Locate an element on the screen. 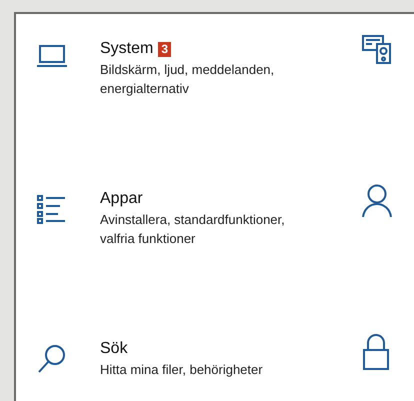  padlock-icon is located at coordinates (376, 352).